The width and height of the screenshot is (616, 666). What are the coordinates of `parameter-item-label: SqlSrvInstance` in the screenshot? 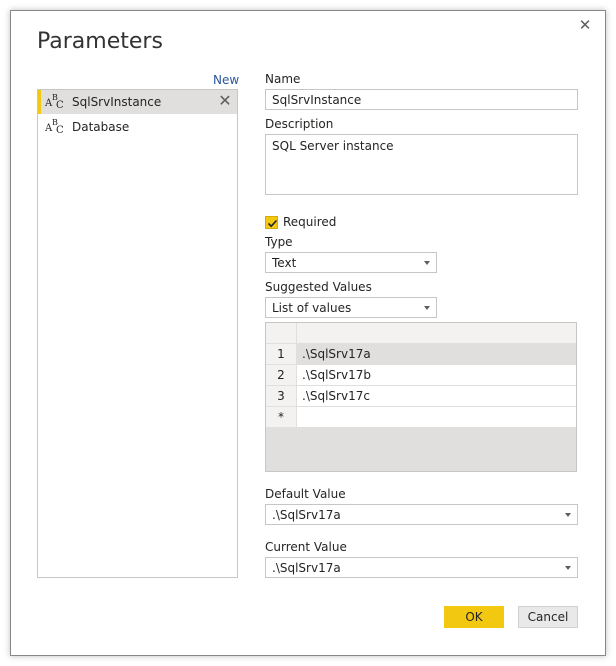 It's located at (117, 102).